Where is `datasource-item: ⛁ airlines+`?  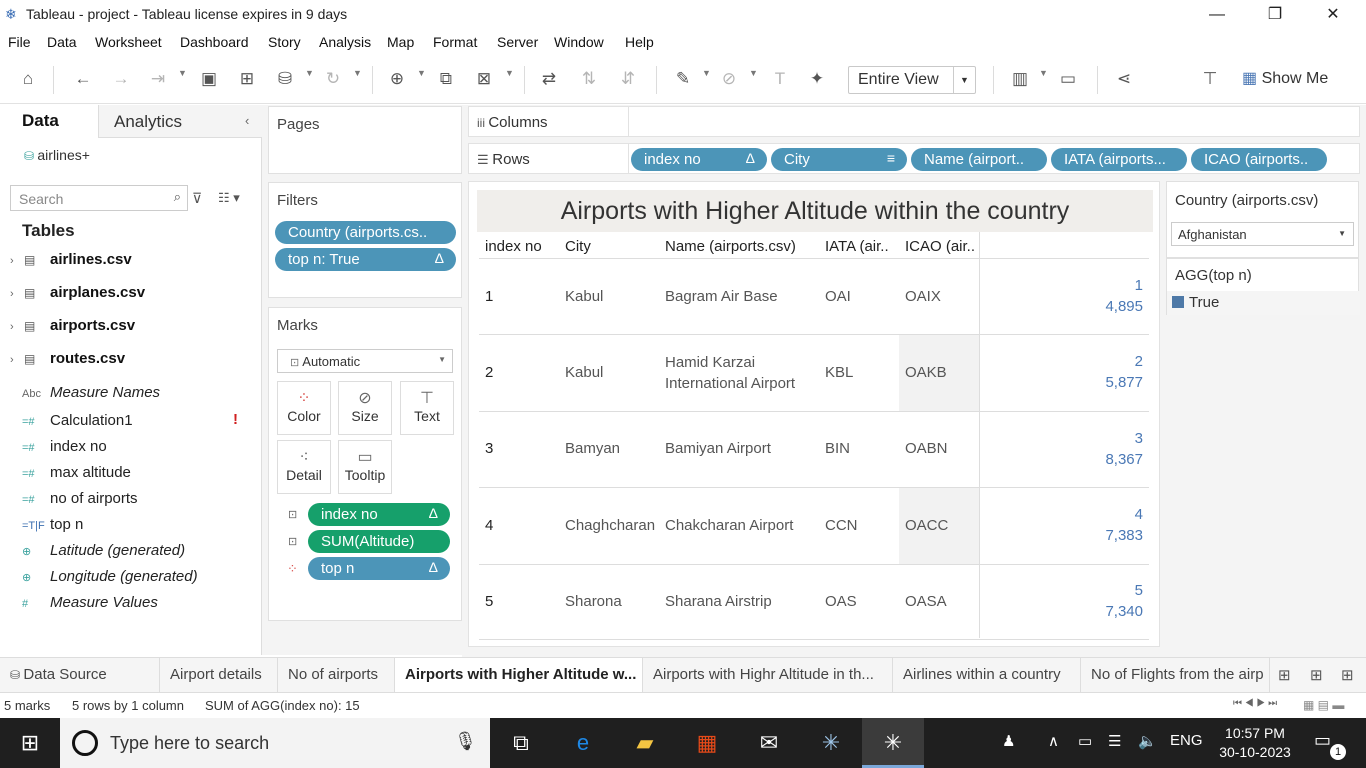 datasource-item: ⛁ airlines+ is located at coordinates (57, 155).